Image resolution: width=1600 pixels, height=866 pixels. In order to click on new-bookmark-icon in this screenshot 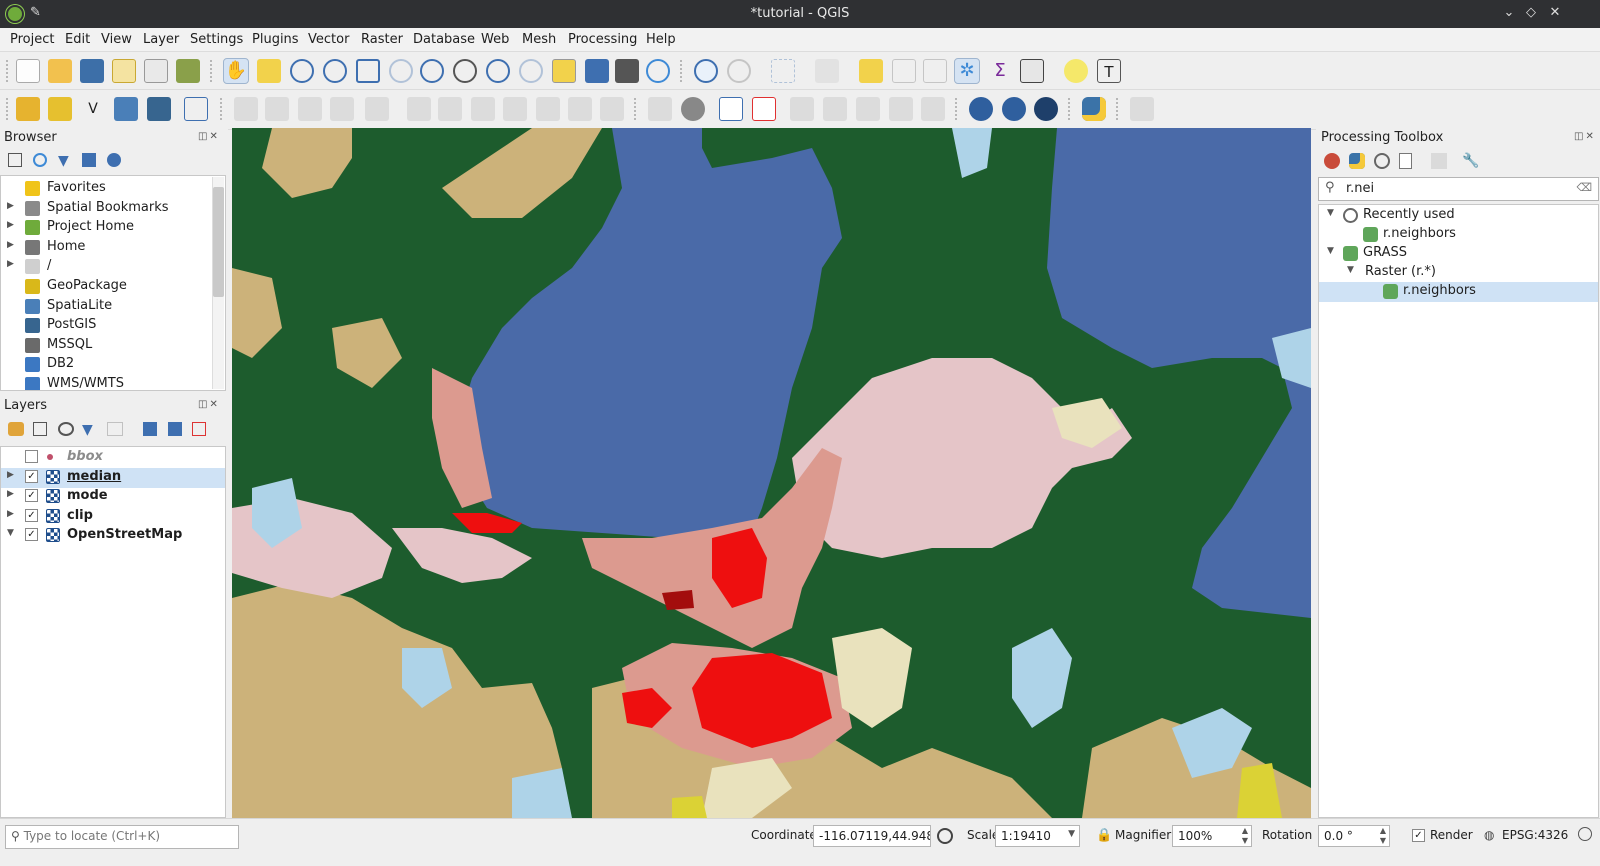, I will do `click(597, 71)`.